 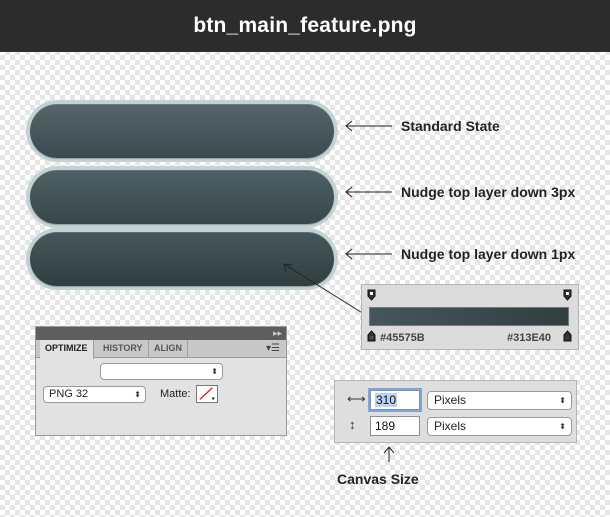 I want to click on collapse-icon: ▸▸, so click(x=161, y=333).